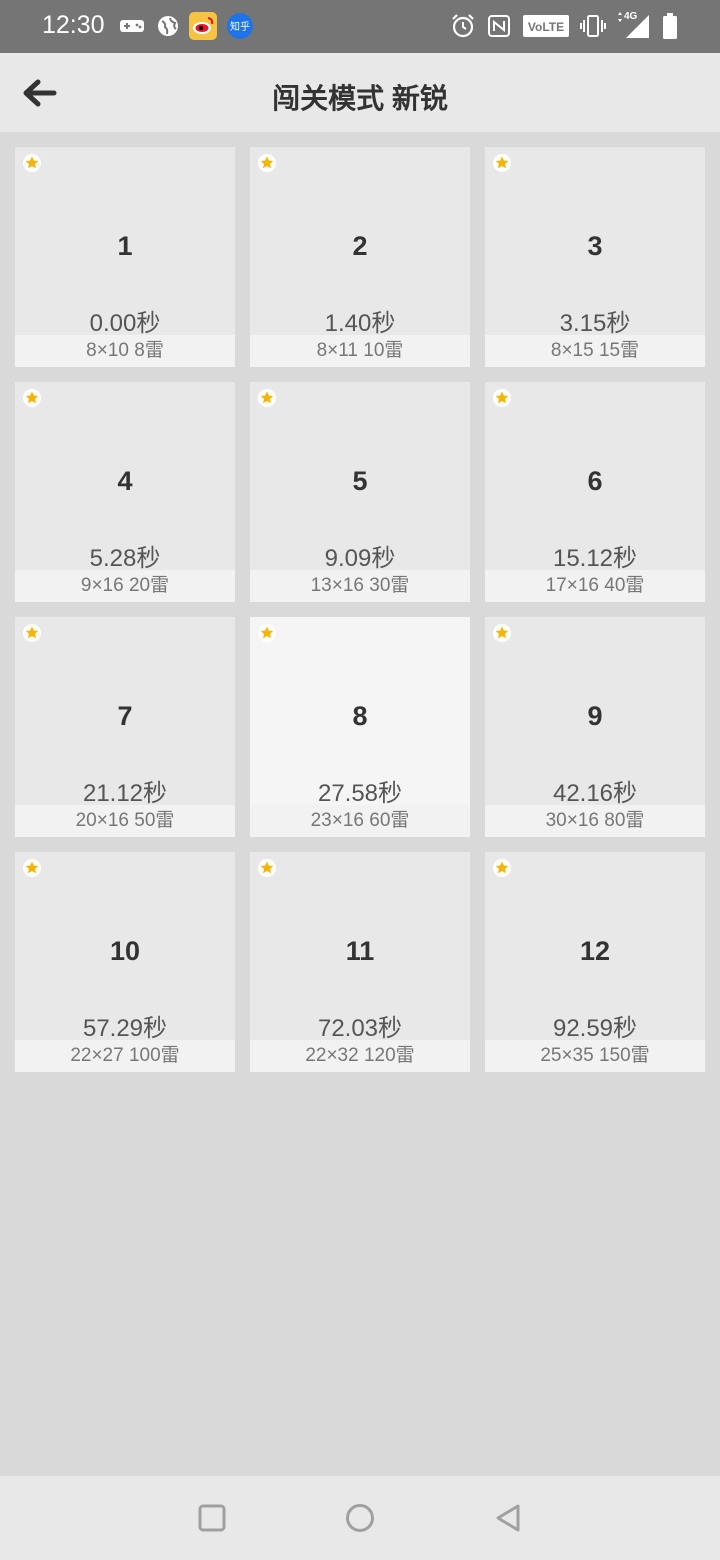 The image size is (720, 1560). I want to click on level-number: 9, so click(595, 716).